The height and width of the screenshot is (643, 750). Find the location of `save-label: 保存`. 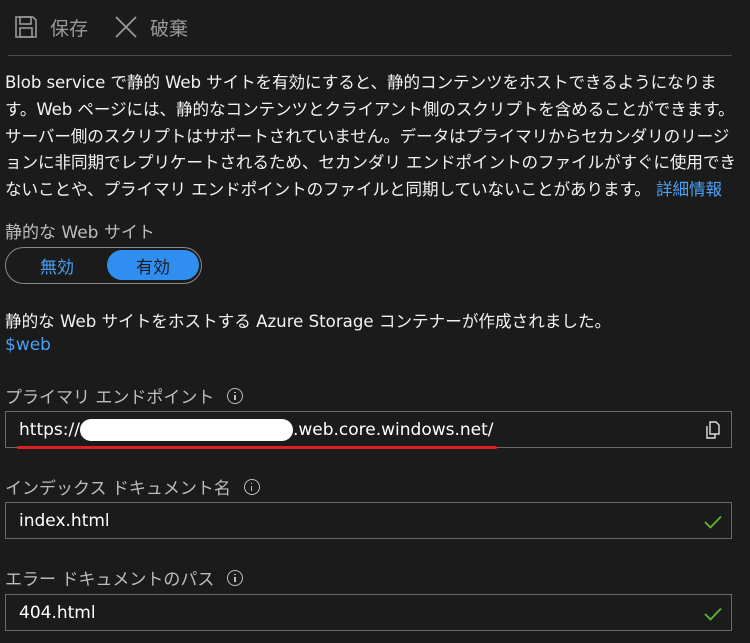

save-label: 保存 is located at coordinates (69, 28).